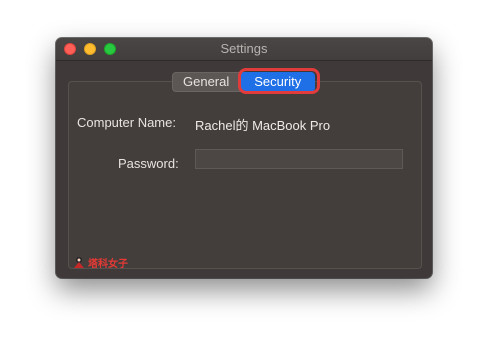 Image resolution: width=488 pixels, height=354 pixels. Describe the element at coordinates (108, 264) in the screenshot. I see `watermark-text: 塔科女子` at that location.